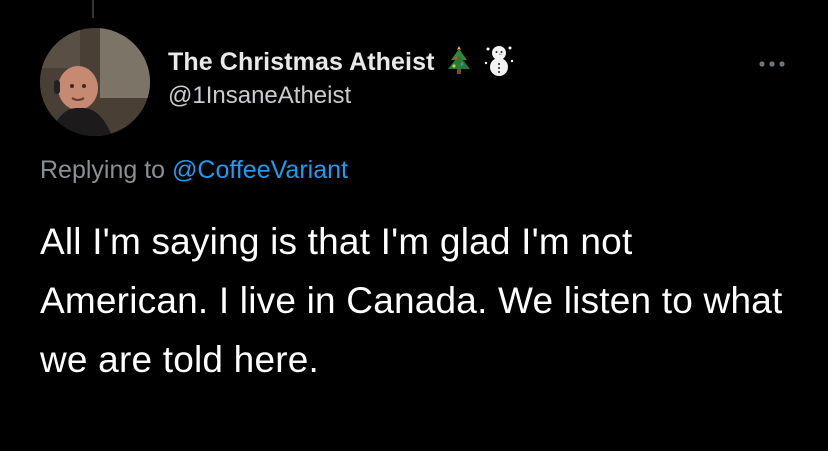 The width and height of the screenshot is (828, 451). Describe the element at coordinates (341, 96) in the screenshot. I see `user-handle: @1InsaneAtheist` at that location.